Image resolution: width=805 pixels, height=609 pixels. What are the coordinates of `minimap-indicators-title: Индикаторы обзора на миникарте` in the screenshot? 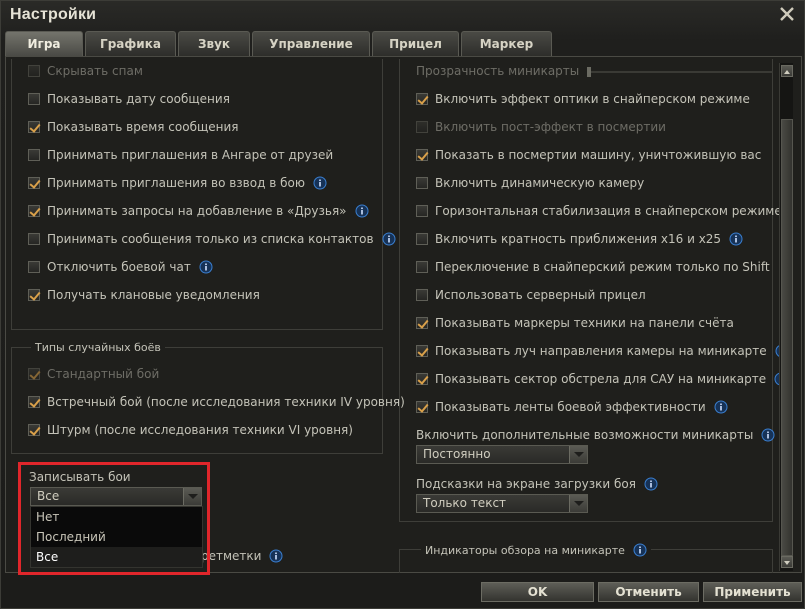 It's located at (536, 550).